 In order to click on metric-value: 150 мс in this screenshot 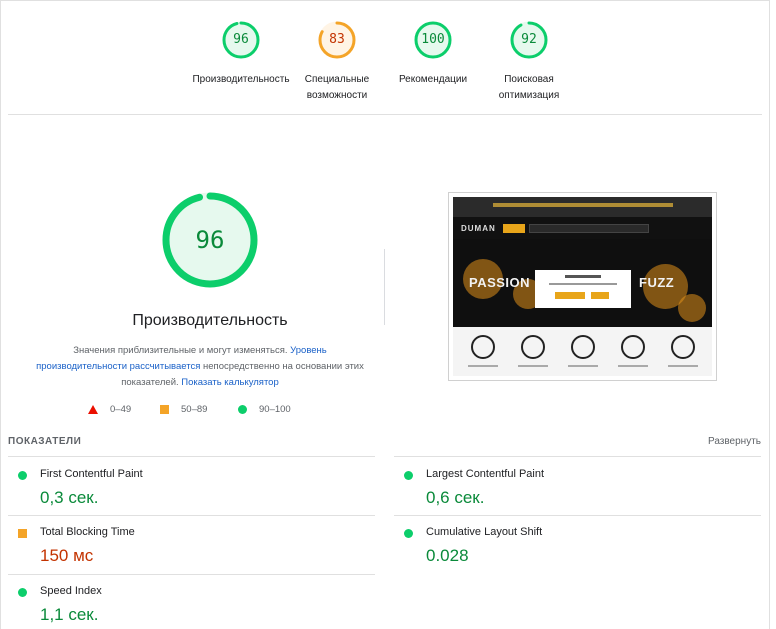, I will do `click(67, 555)`.